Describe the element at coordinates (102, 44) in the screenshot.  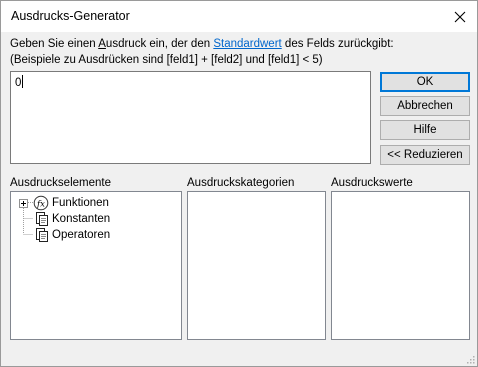
I see `accelerator-letter: A` at that location.